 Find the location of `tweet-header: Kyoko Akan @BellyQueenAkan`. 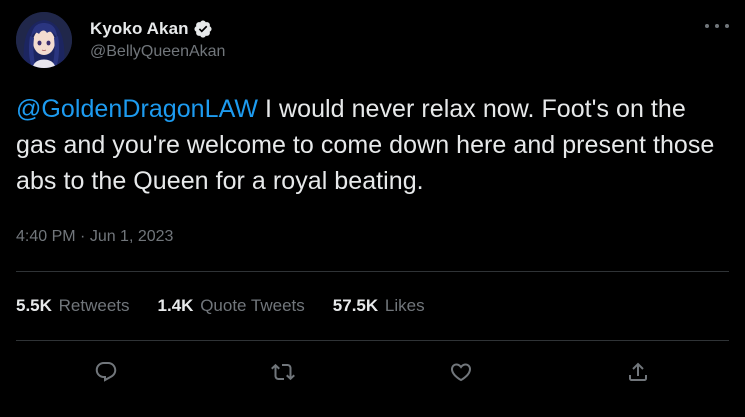

tweet-header: Kyoko Akan @BellyQueenAkan is located at coordinates (372, 44).